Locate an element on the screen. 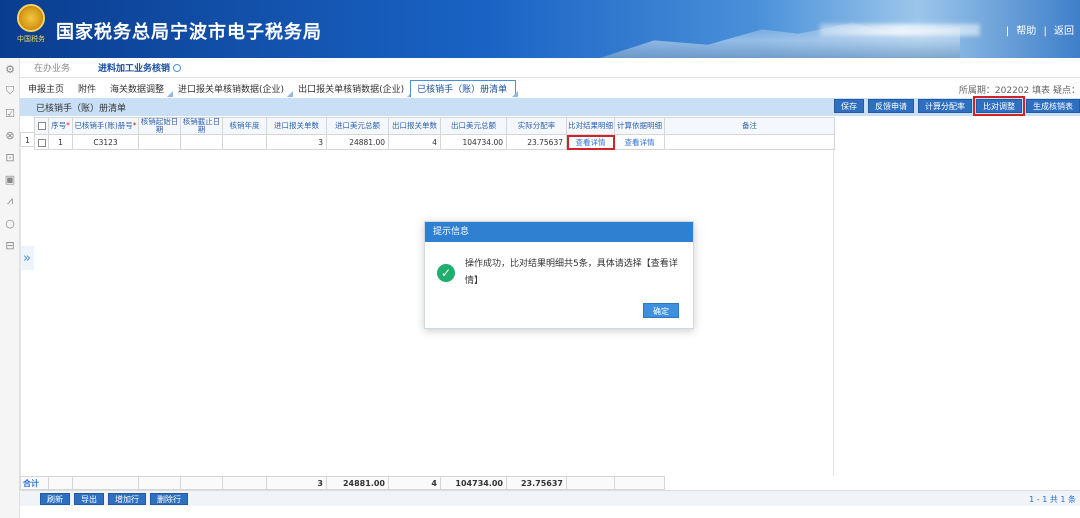 Image resolution: width=1080 pixels, height=518 pixels. cell-book-no: C3123 is located at coordinates (105, 142).